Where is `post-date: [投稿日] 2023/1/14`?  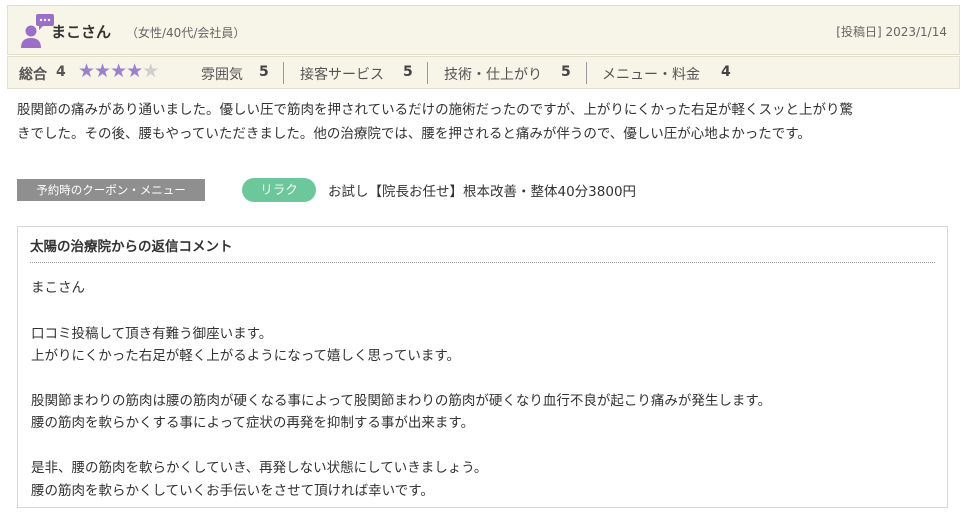
post-date: [投稿日] 2023/1/14 is located at coordinates (891, 32).